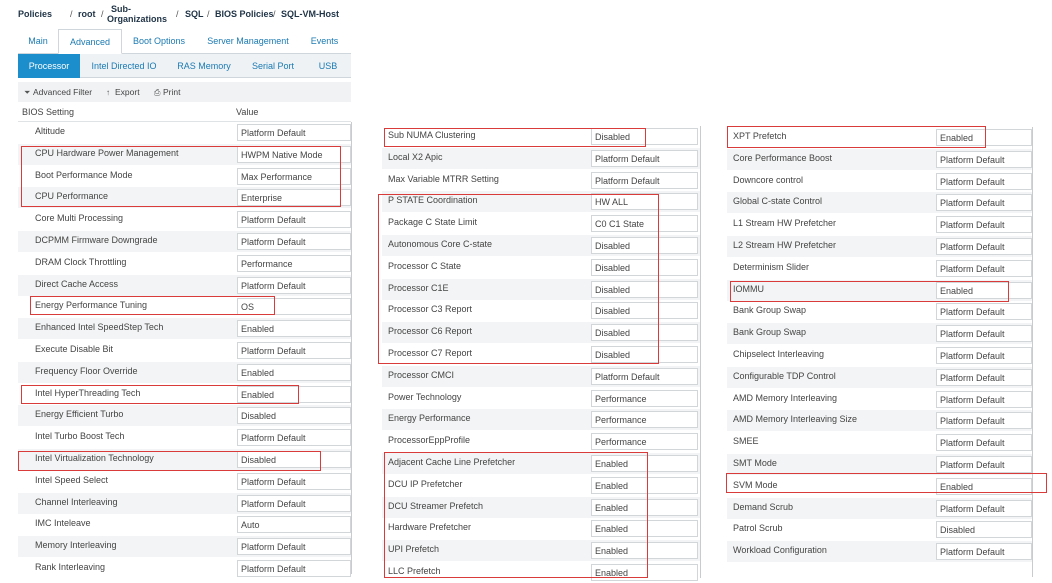 This screenshot has width=1052, height=583. What do you see at coordinates (541, 376) in the screenshot?
I see `setting-row: Processor CMCI Platform Default` at bounding box center [541, 376].